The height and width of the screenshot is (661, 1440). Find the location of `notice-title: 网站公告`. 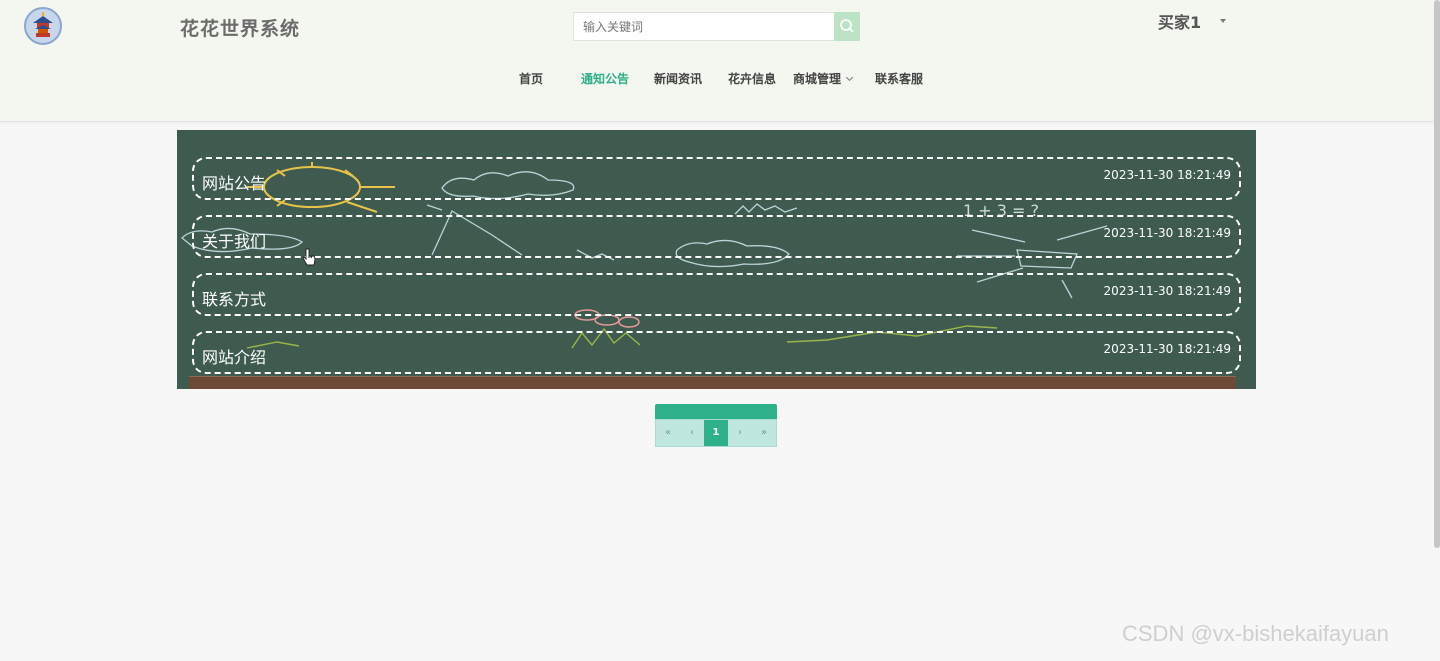

notice-title: 网站公告 is located at coordinates (234, 183).